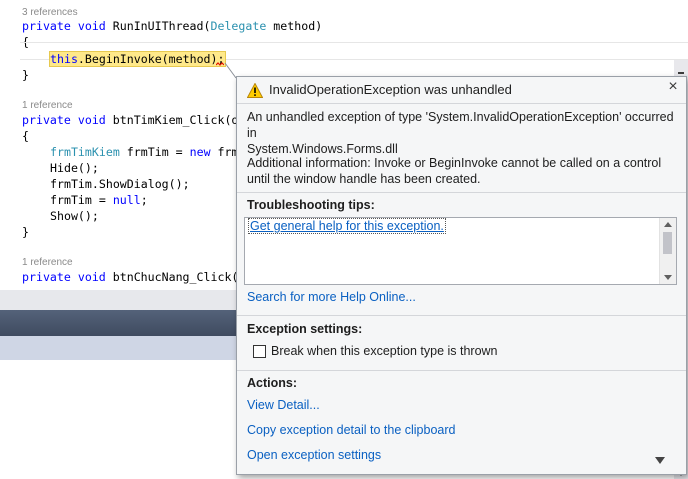 This screenshot has height=479, width=688. What do you see at coordinates (99, 200) in the screenshot?
I see `code-line: frmTim = null;` at bounding box center [99, 200].